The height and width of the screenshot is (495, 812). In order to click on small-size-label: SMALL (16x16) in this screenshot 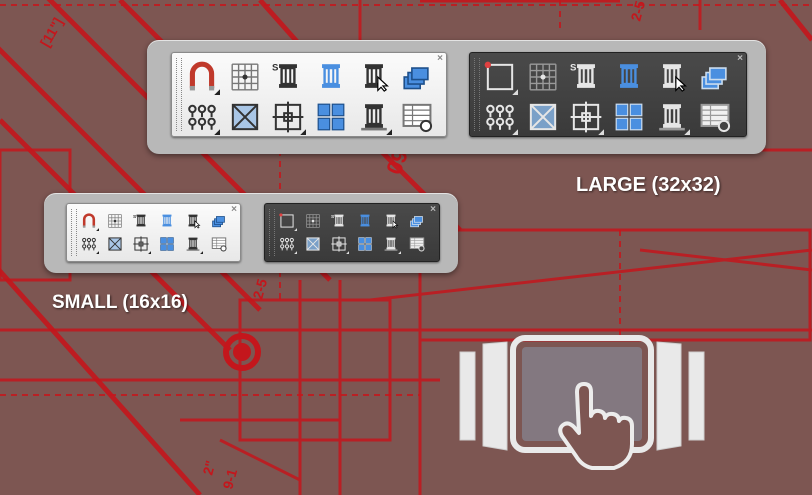, I will do `click(120, 302)`.